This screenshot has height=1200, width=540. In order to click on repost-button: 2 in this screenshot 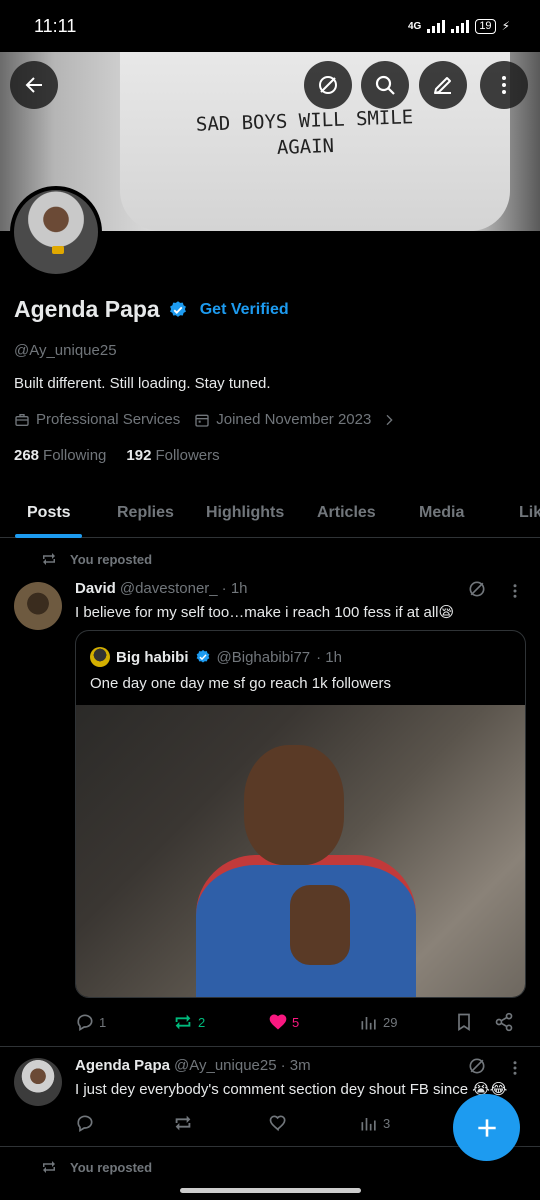, I will do `click(188, 1022)`.